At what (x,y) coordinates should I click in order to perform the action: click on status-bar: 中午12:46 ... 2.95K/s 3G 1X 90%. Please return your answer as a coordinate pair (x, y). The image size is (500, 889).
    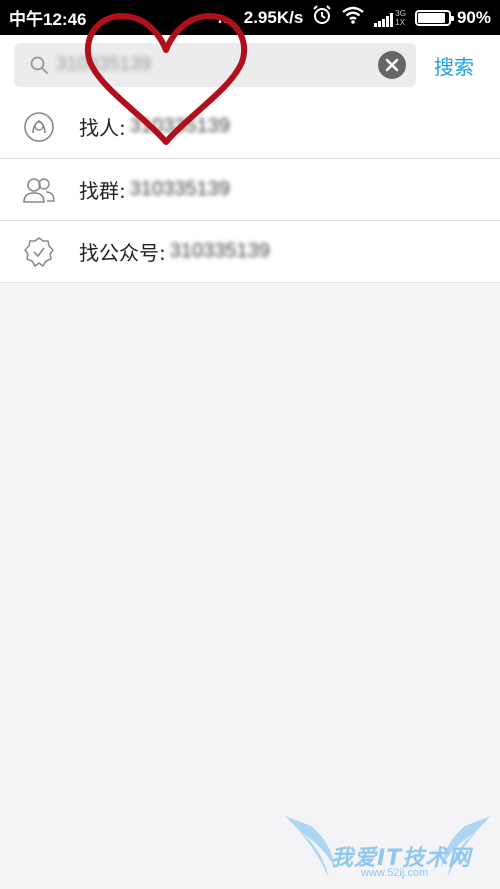
    Looking at the image, I should click on (250, 17).